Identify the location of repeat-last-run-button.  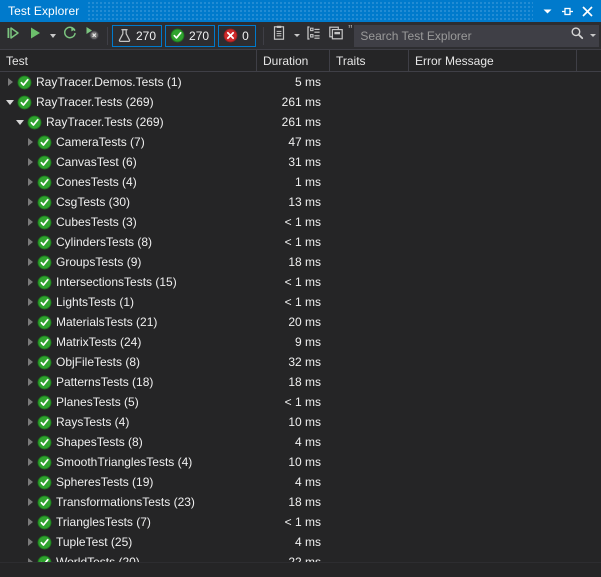
(70, 36).